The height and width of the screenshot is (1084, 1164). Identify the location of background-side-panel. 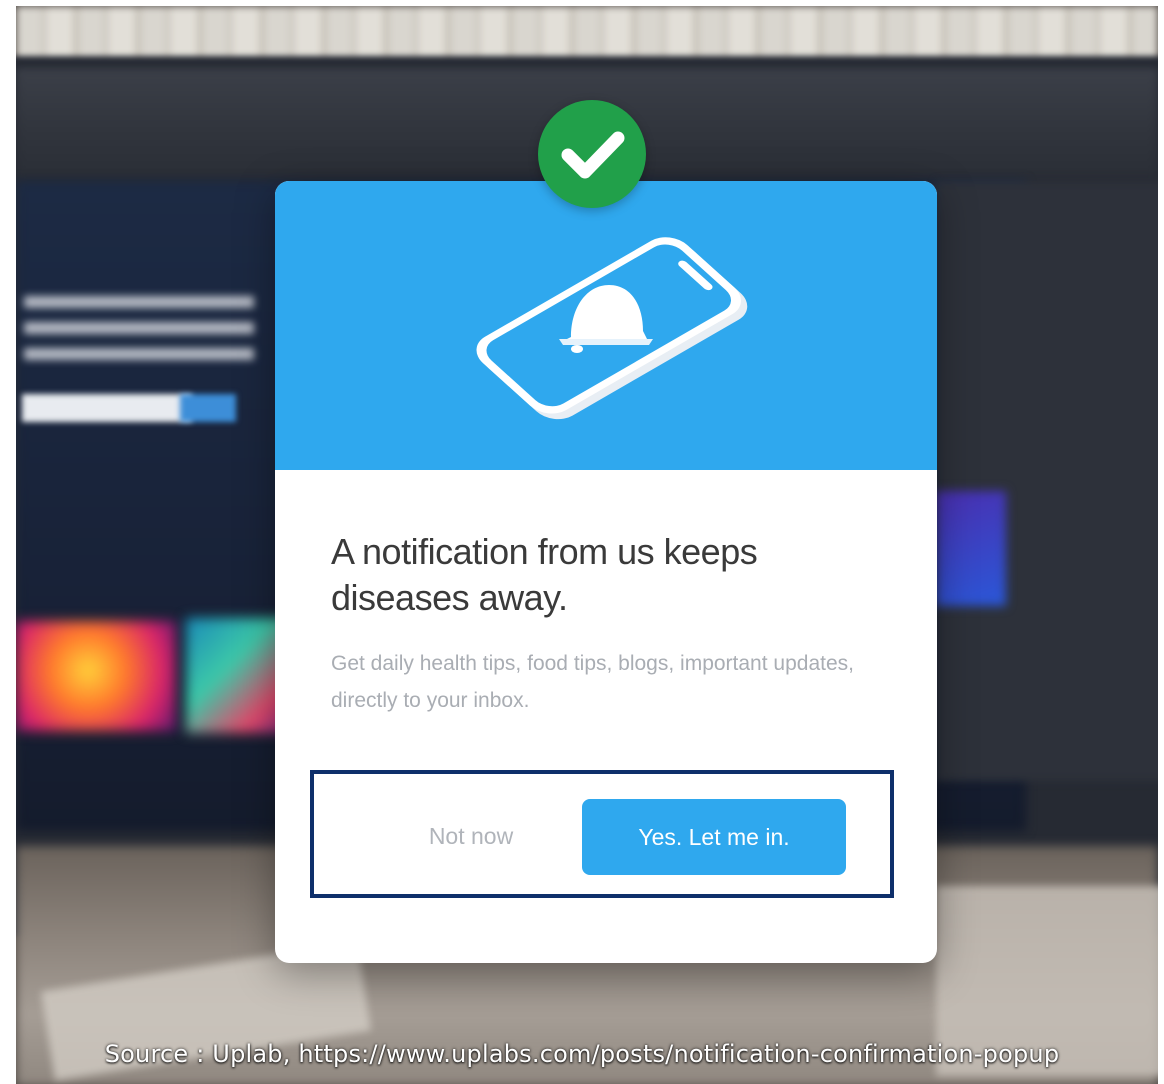
(1047, 481).